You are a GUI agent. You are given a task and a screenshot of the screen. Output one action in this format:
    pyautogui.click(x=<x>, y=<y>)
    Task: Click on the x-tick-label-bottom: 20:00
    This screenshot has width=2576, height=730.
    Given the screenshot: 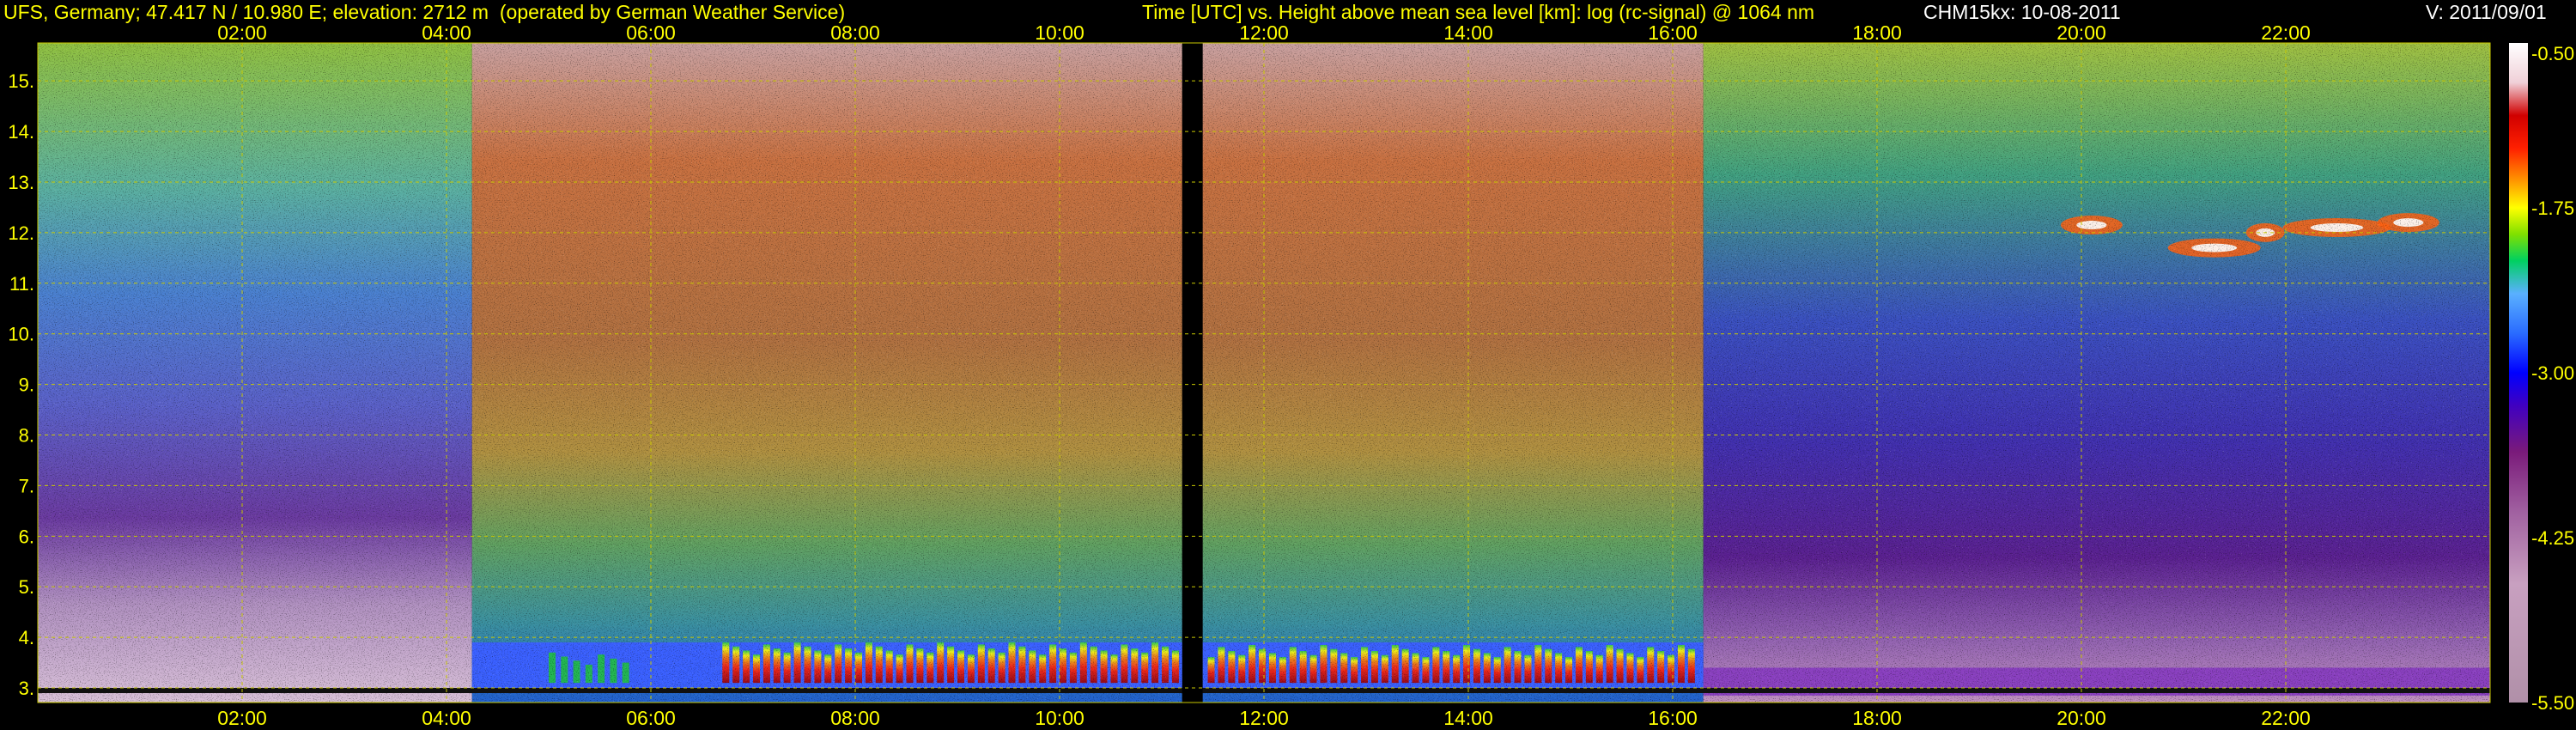 What is the action you would take?
    pyautogui.click(x=2082, y=718)
    